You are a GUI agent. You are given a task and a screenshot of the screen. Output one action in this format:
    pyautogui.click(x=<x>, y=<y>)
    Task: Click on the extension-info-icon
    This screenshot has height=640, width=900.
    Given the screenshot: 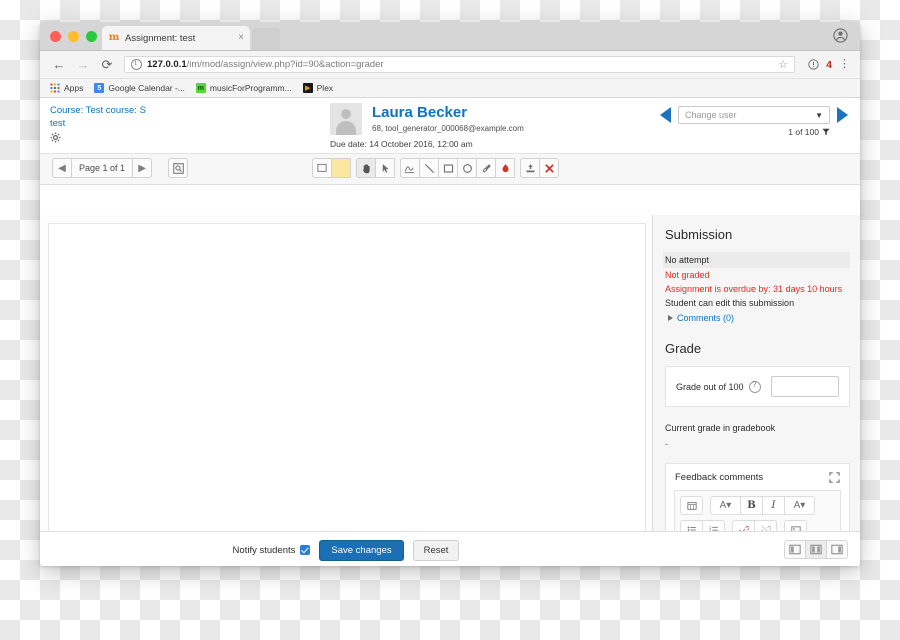 What is the action you would take?
    pyautogui.click(x=813, y=64)
    